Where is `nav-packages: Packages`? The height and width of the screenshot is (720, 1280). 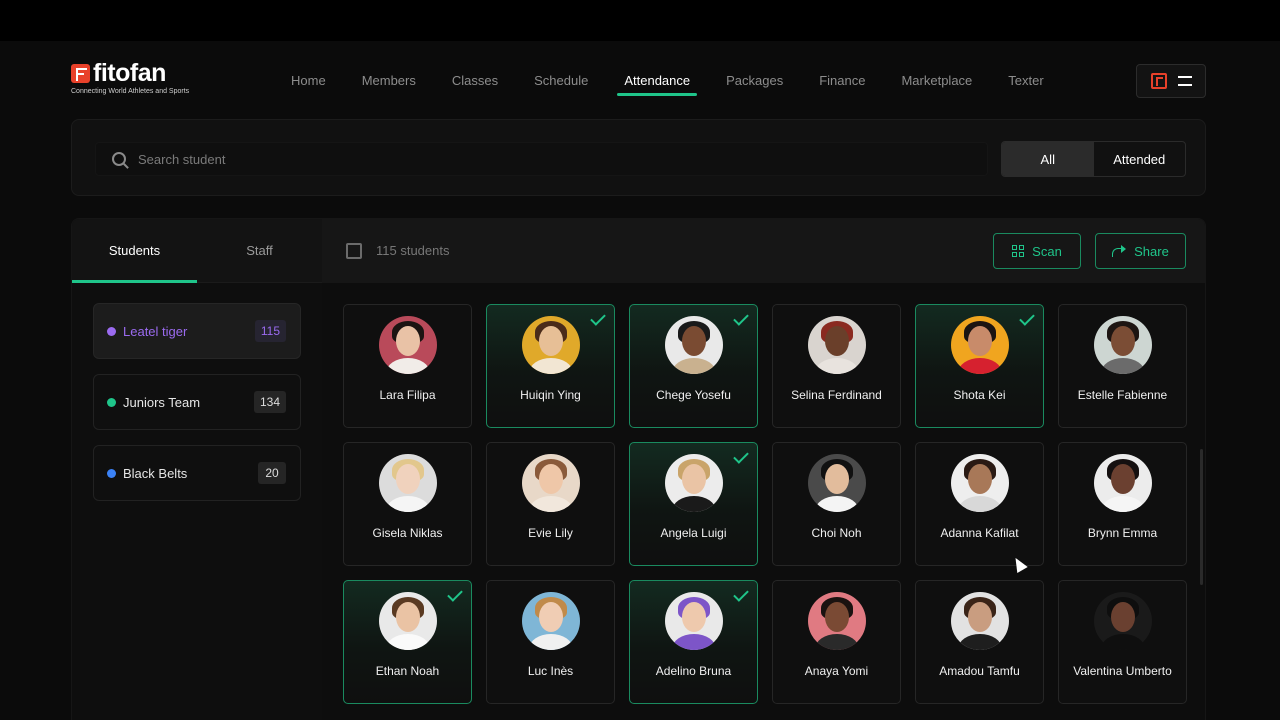 nav-packages: Packages is located at coordinates (754, 80).